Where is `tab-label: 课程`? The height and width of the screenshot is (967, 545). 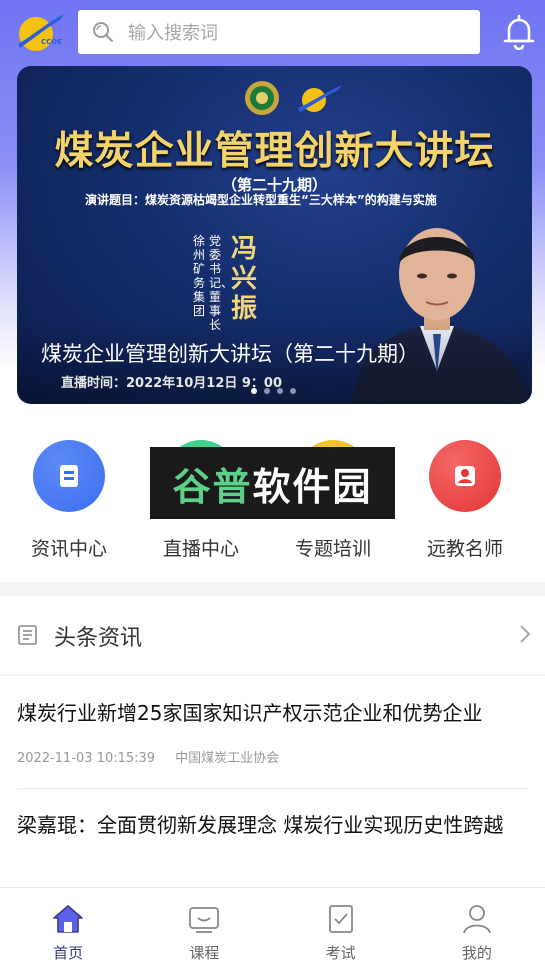 tab-label: 课程 is located at coordinates (204, 953).